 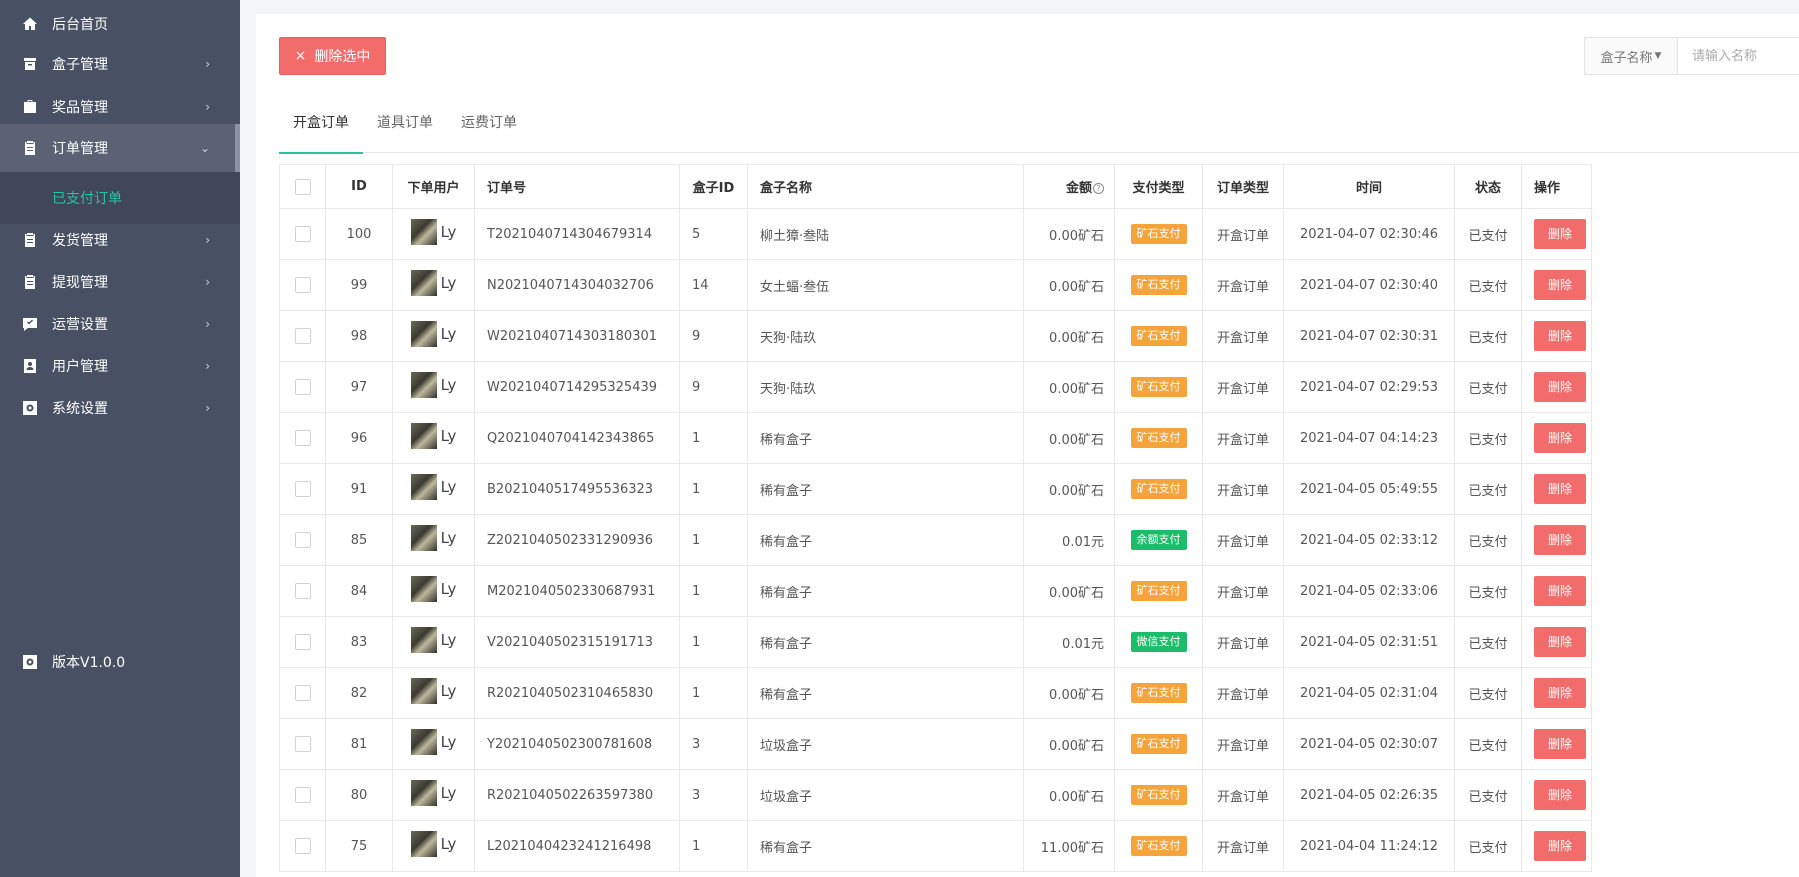 What do you see at coordinates (405, 129) in the screenshot?
I see `tab-1: 道具订单` at bounding box center [405, 129].